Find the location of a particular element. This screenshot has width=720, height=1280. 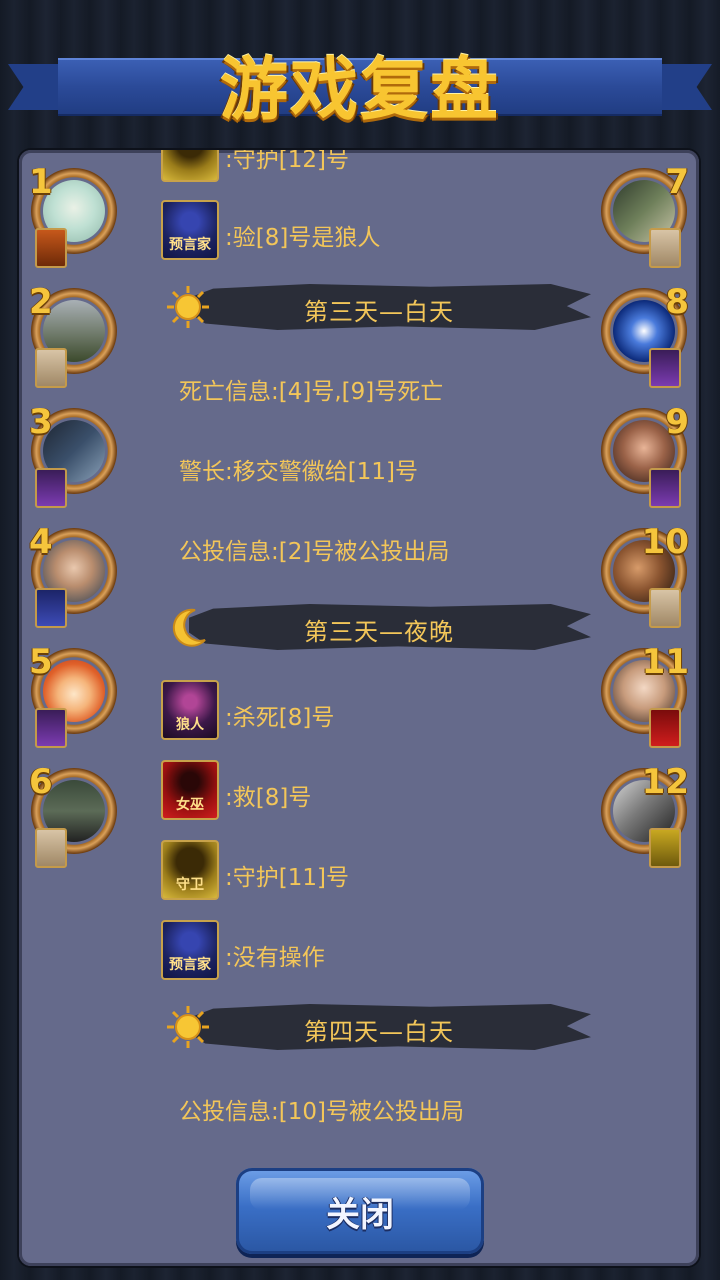

player-seat-10: 10 is located at coordinates (643, 574).